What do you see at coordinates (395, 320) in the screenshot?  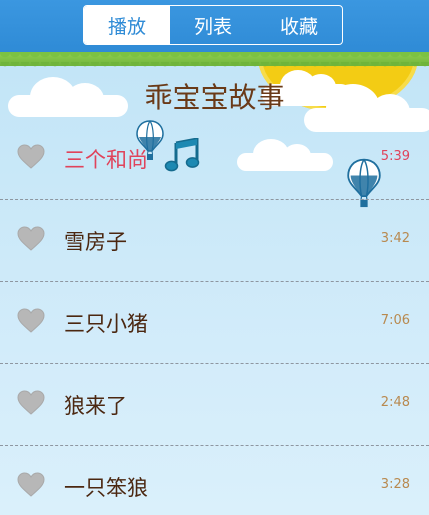 I see `story-duration: 7:06` at bounding box center [395, 320].